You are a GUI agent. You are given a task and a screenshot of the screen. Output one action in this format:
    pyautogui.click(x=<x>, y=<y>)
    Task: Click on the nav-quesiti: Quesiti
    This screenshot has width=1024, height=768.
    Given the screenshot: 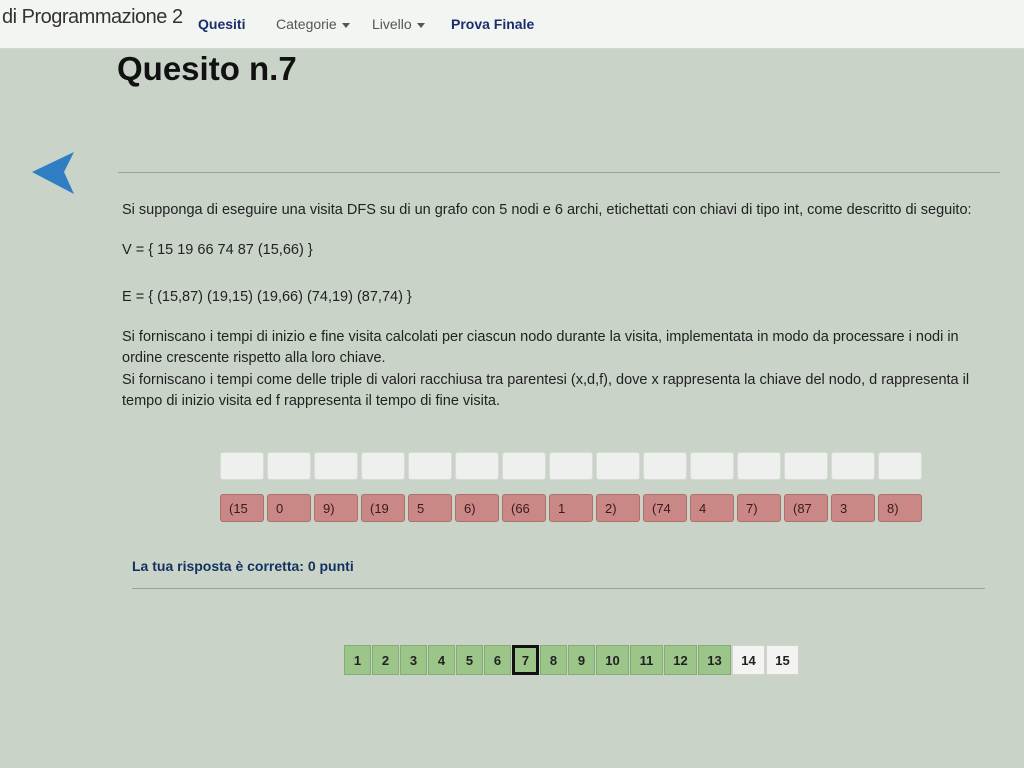 What is the action you would take?
    pyautogui.click(x=221, y=24)
    